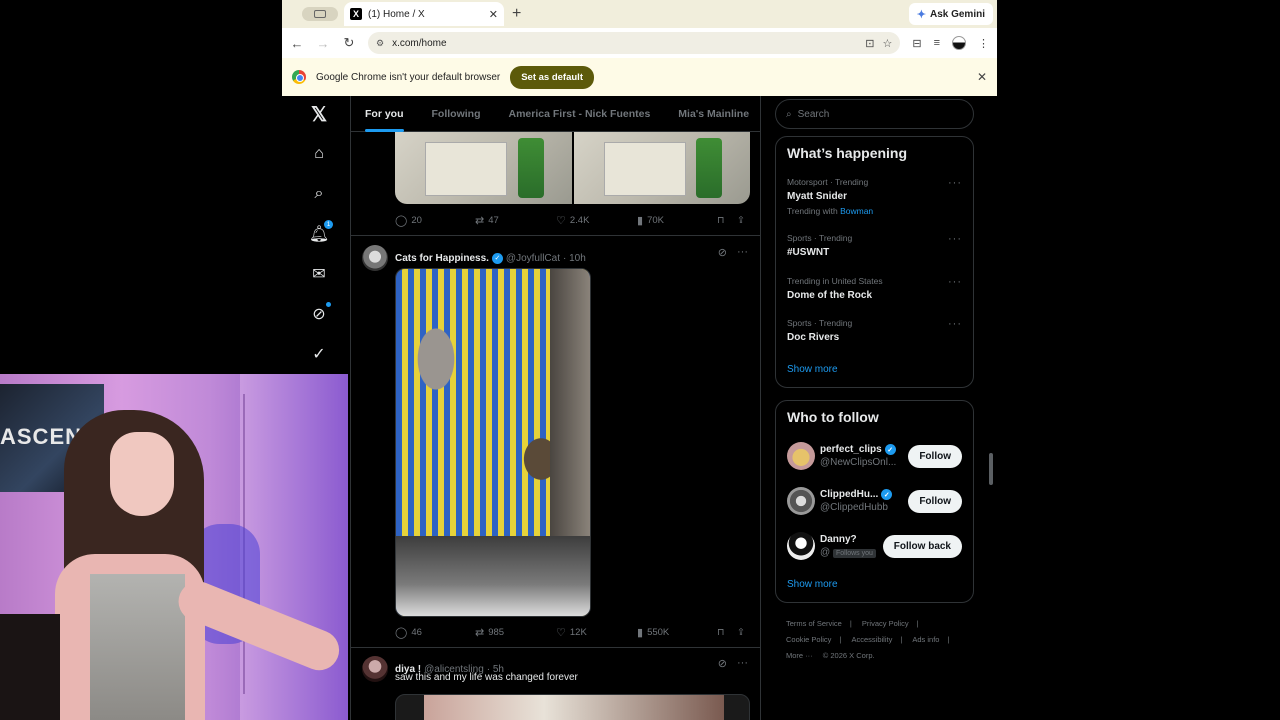 This screenshot has height=720, width=1280. What do you see at coordinates (922, 546) in the screenshot?
I see `follow-back-button: Follow back` at bounding box center [922, 546].